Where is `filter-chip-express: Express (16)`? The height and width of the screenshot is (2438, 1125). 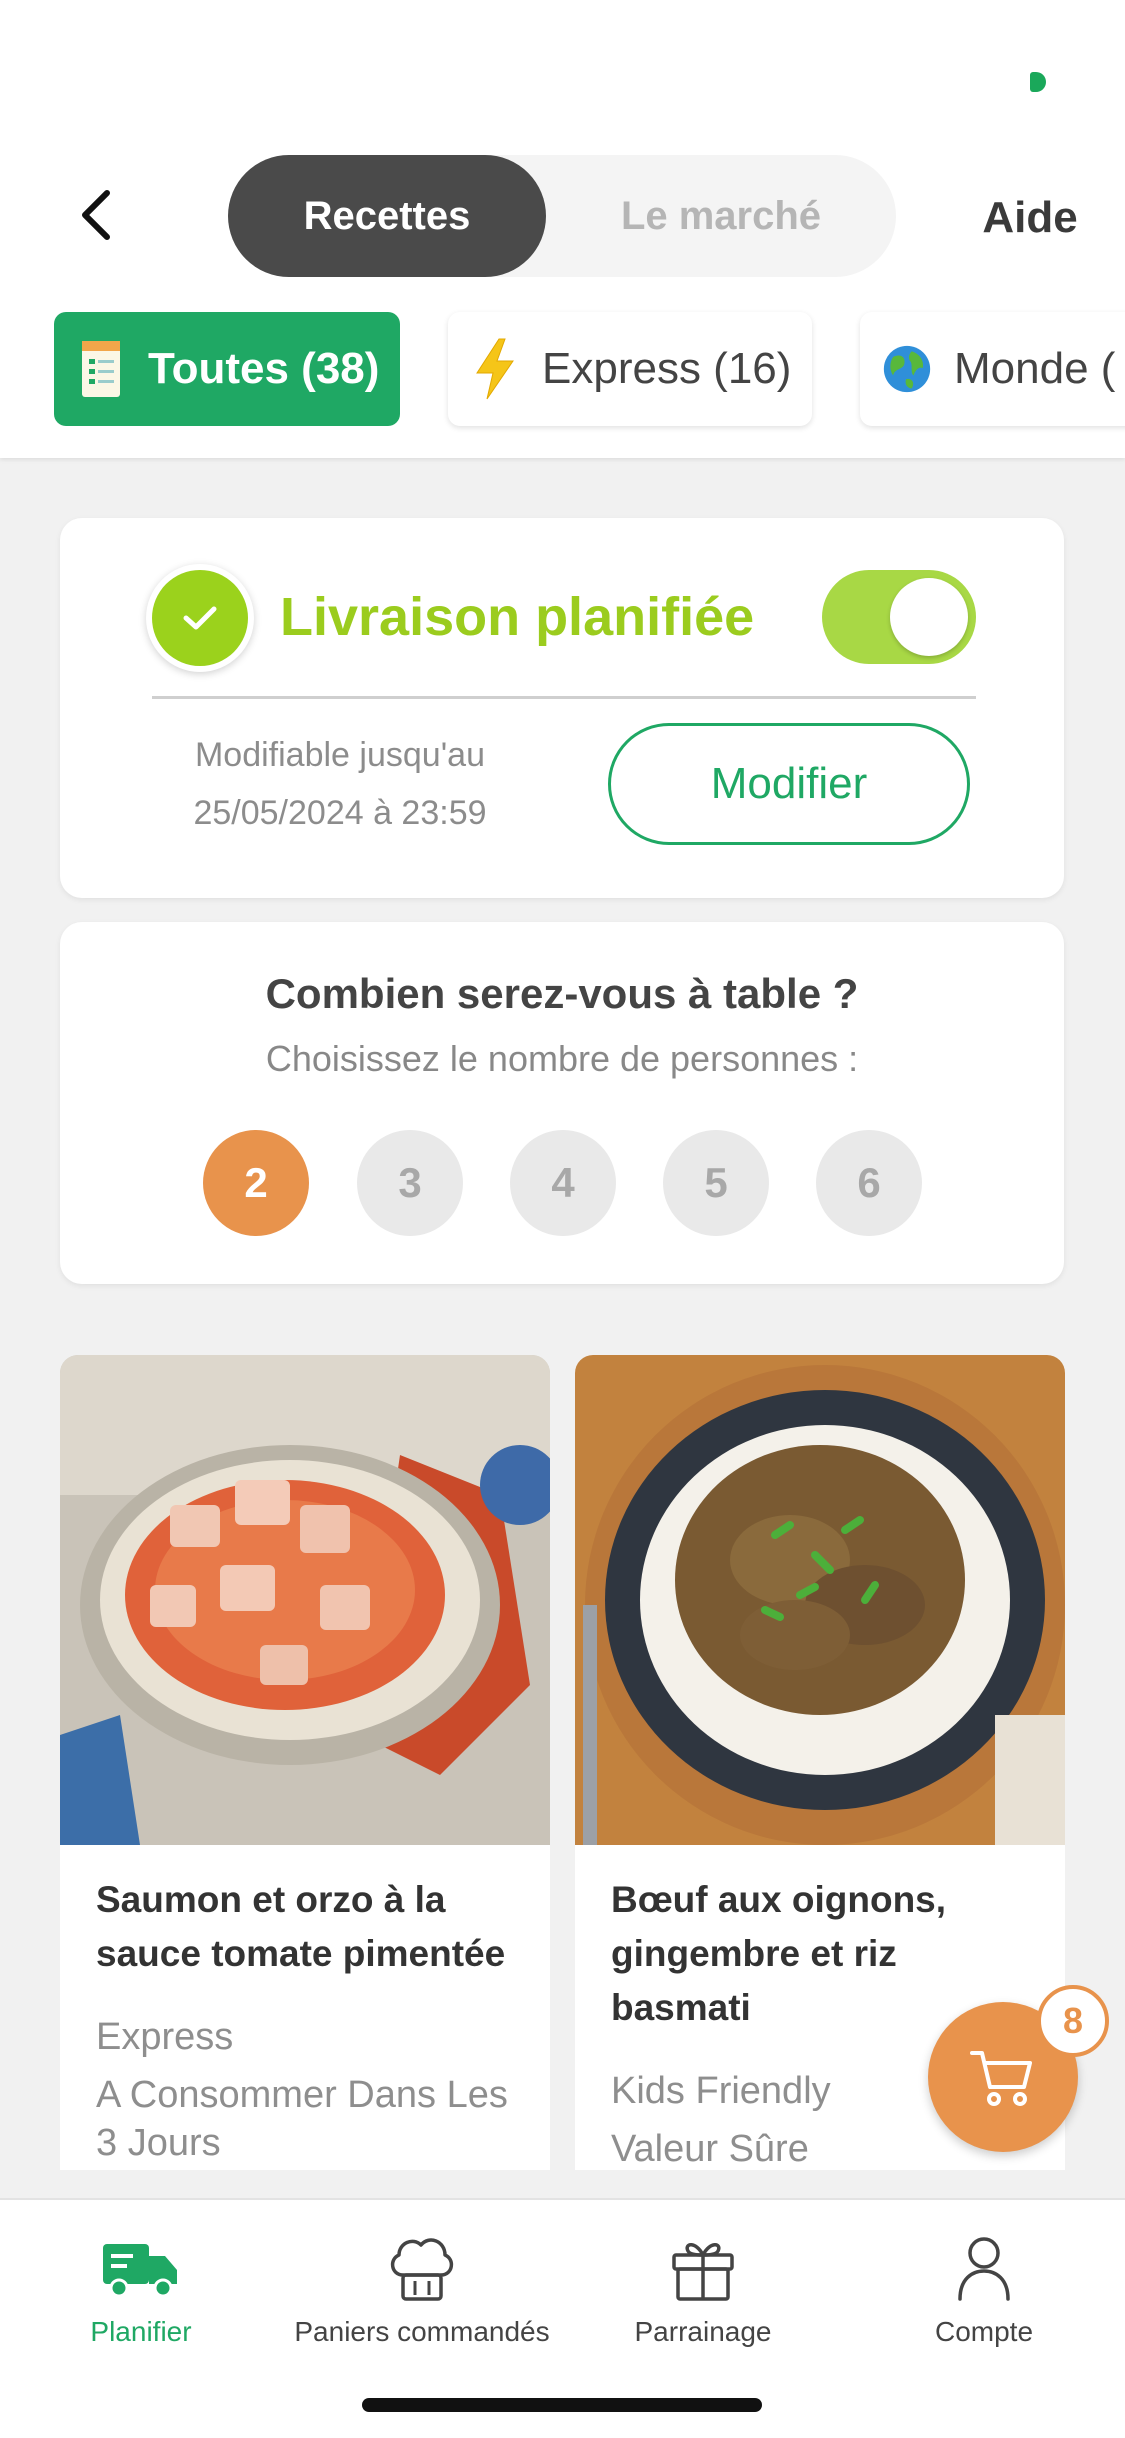
filter-chip-express: Express (16) is located at coordinates (630, 369).